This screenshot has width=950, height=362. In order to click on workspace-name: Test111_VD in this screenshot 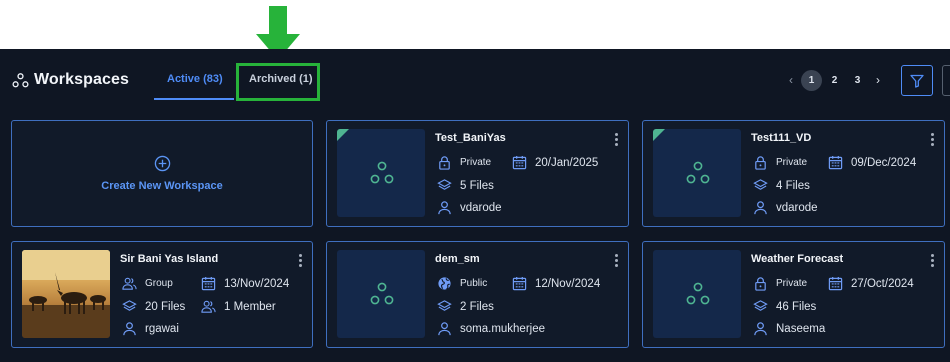, I will do `click(781, 138)`.